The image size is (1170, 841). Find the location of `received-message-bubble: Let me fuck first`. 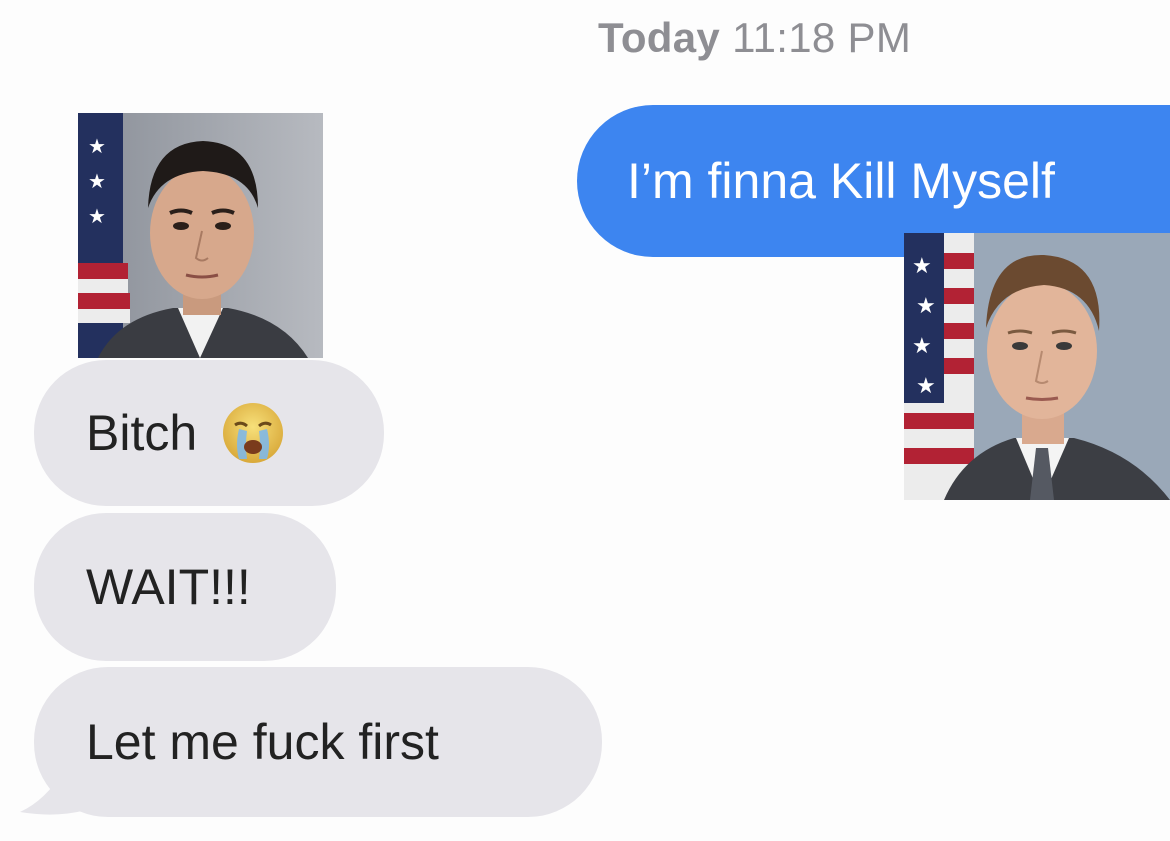

received-message-bubble: Let me fuck first is located at coordinates (318, 742).